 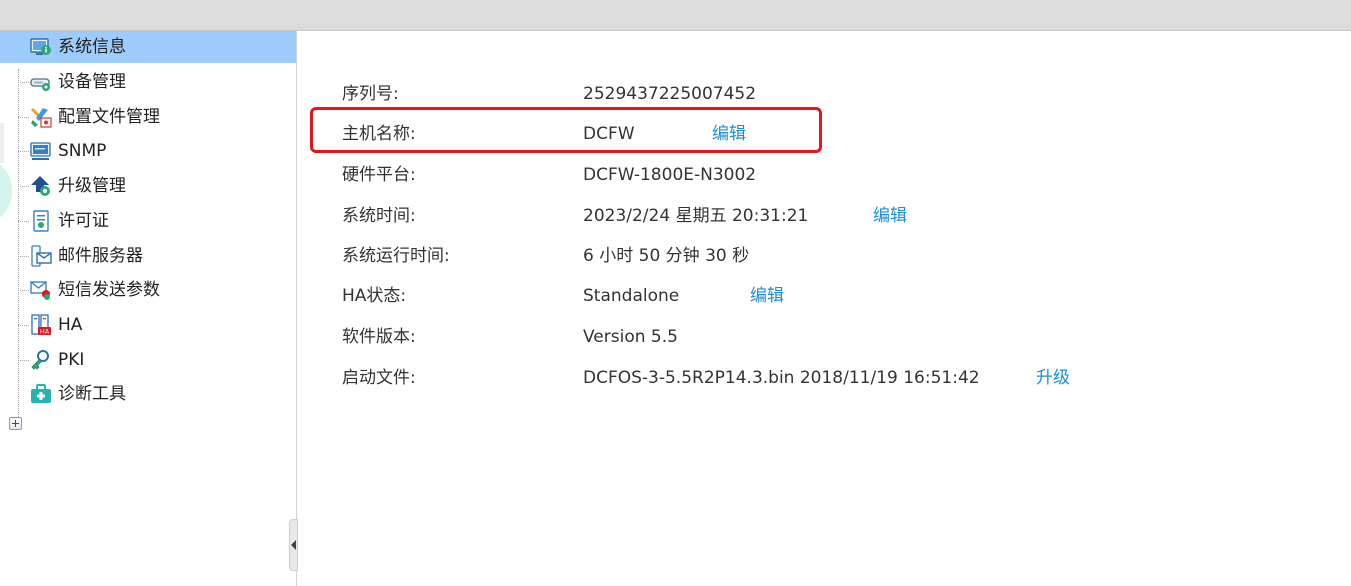 I want to click on sidebar-item-mail-server: 邮件服务器, so click(x=148, y=256).